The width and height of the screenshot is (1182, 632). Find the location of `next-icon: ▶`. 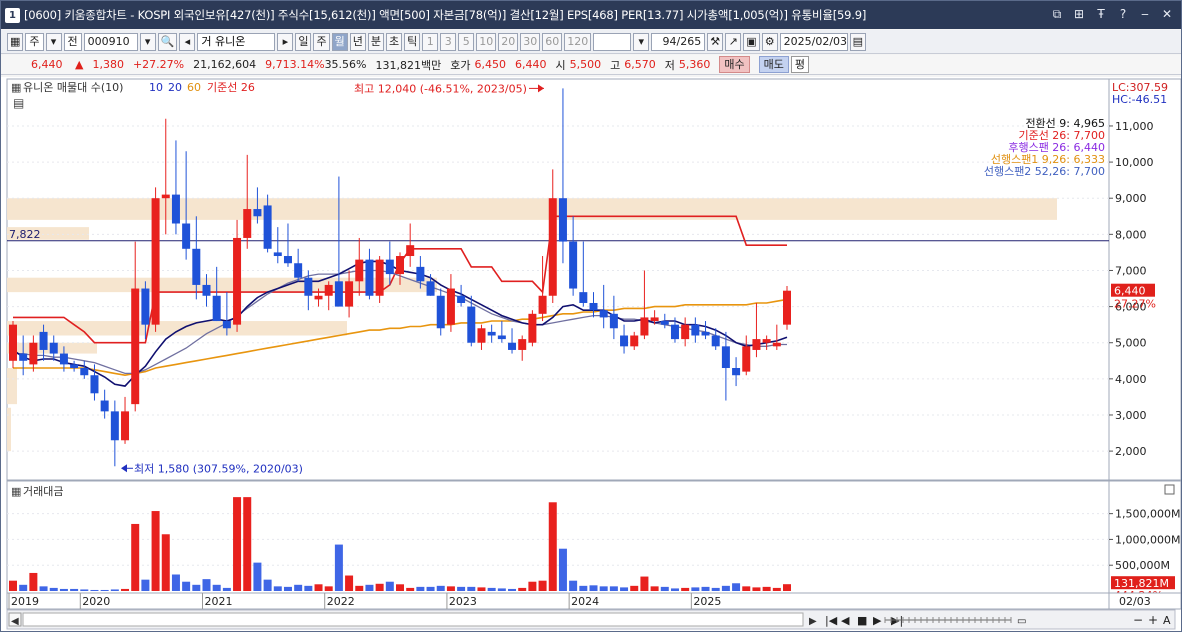

next-icon: ▶ is located at coordinates (877, 620).